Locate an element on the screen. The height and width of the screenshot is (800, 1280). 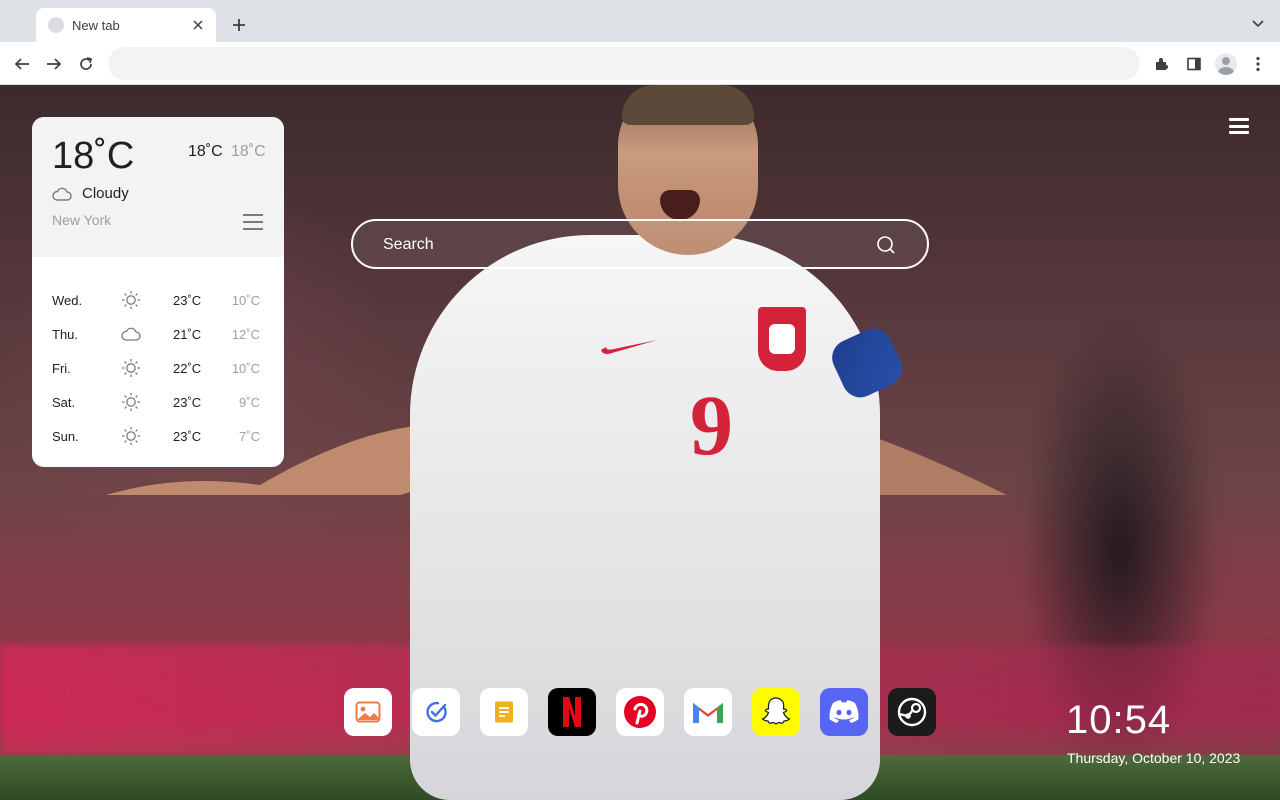
app-pinterest-button is located at coordinates (640, 712).